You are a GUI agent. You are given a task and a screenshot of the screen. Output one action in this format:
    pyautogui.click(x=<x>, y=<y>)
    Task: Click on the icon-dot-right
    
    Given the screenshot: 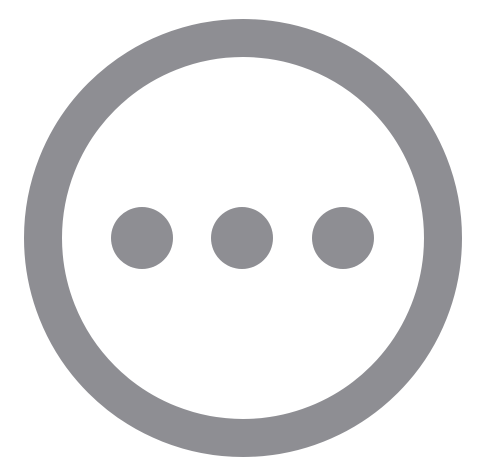 What is the action you would take?
    pyautogui.click(x=343, y=238)
    